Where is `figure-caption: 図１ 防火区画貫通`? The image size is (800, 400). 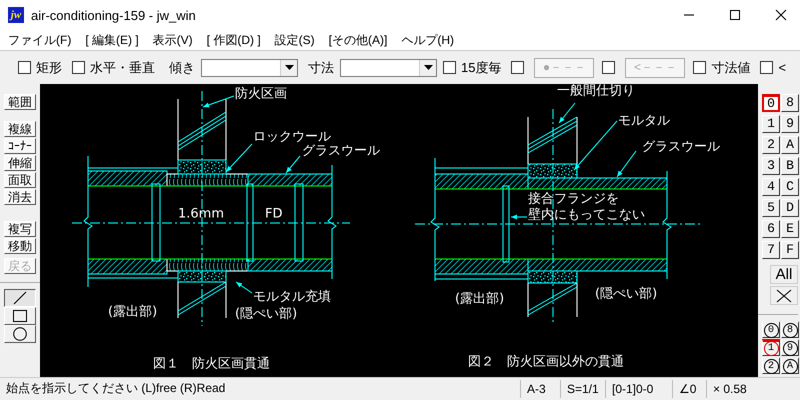 figure-caption: 図１ 防火区画貫通 is located at coordinates (211, 364).